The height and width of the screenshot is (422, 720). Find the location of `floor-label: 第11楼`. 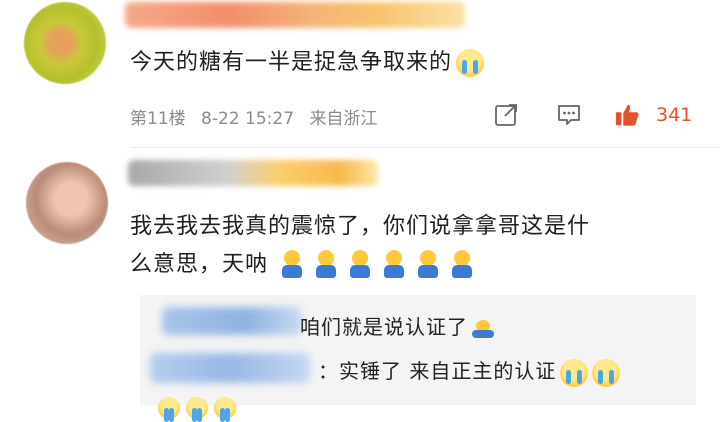

floor-label: 第11楼 is located at coordinates (158, 119).